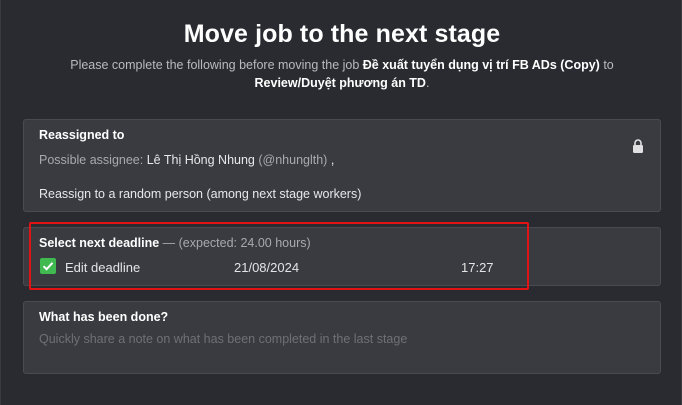 The height and width of the screenshot is (405, 682). Describe the element at coordinates (291, 160) in the screenshot. I see `assignee-handle: (@nhunglth)` at that location.